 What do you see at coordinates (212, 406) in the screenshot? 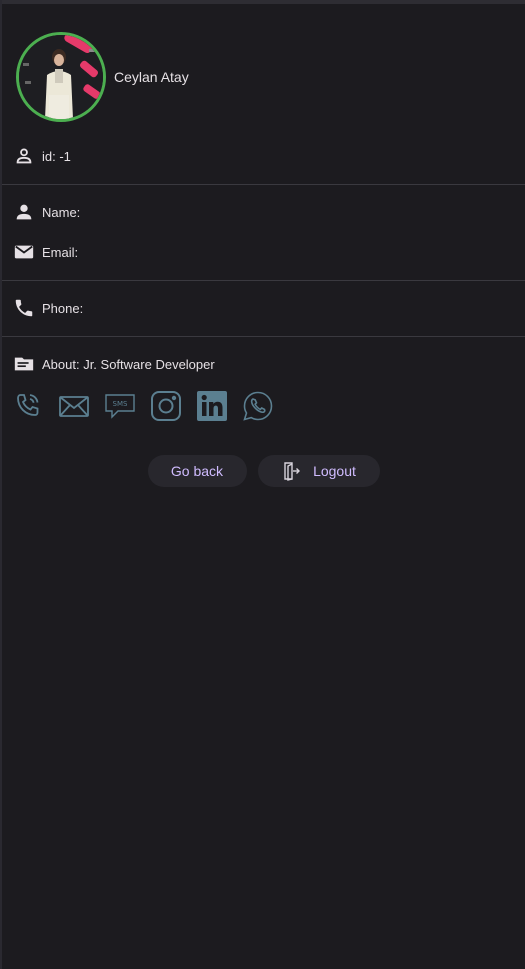
I see `linkedin-icon` at bounding box center [212, 406].